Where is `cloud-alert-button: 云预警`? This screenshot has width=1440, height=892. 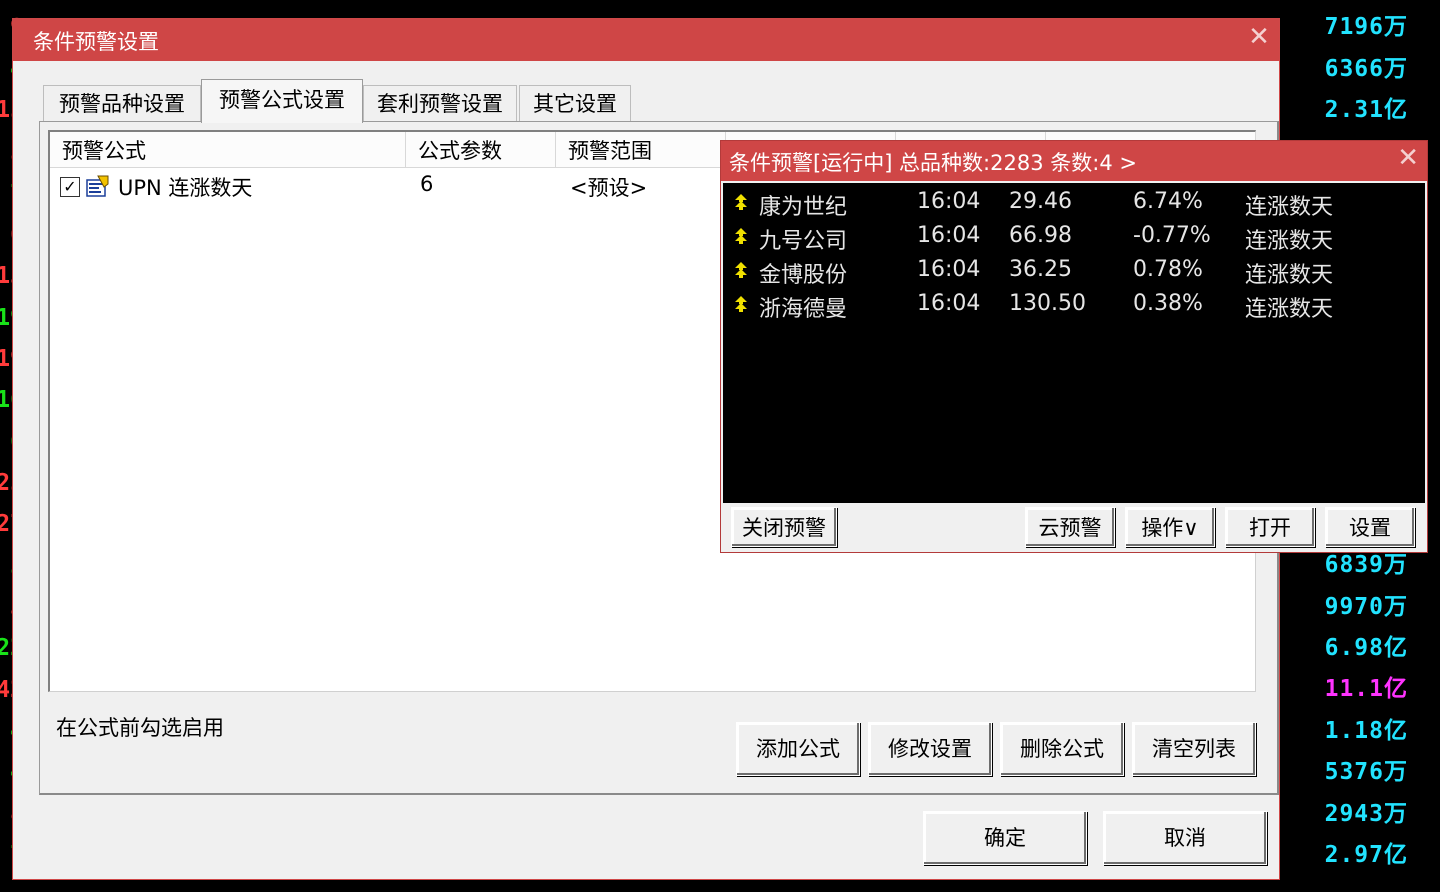 cloud-alert-button: 云预警 is located at coordinates (1070, 527).